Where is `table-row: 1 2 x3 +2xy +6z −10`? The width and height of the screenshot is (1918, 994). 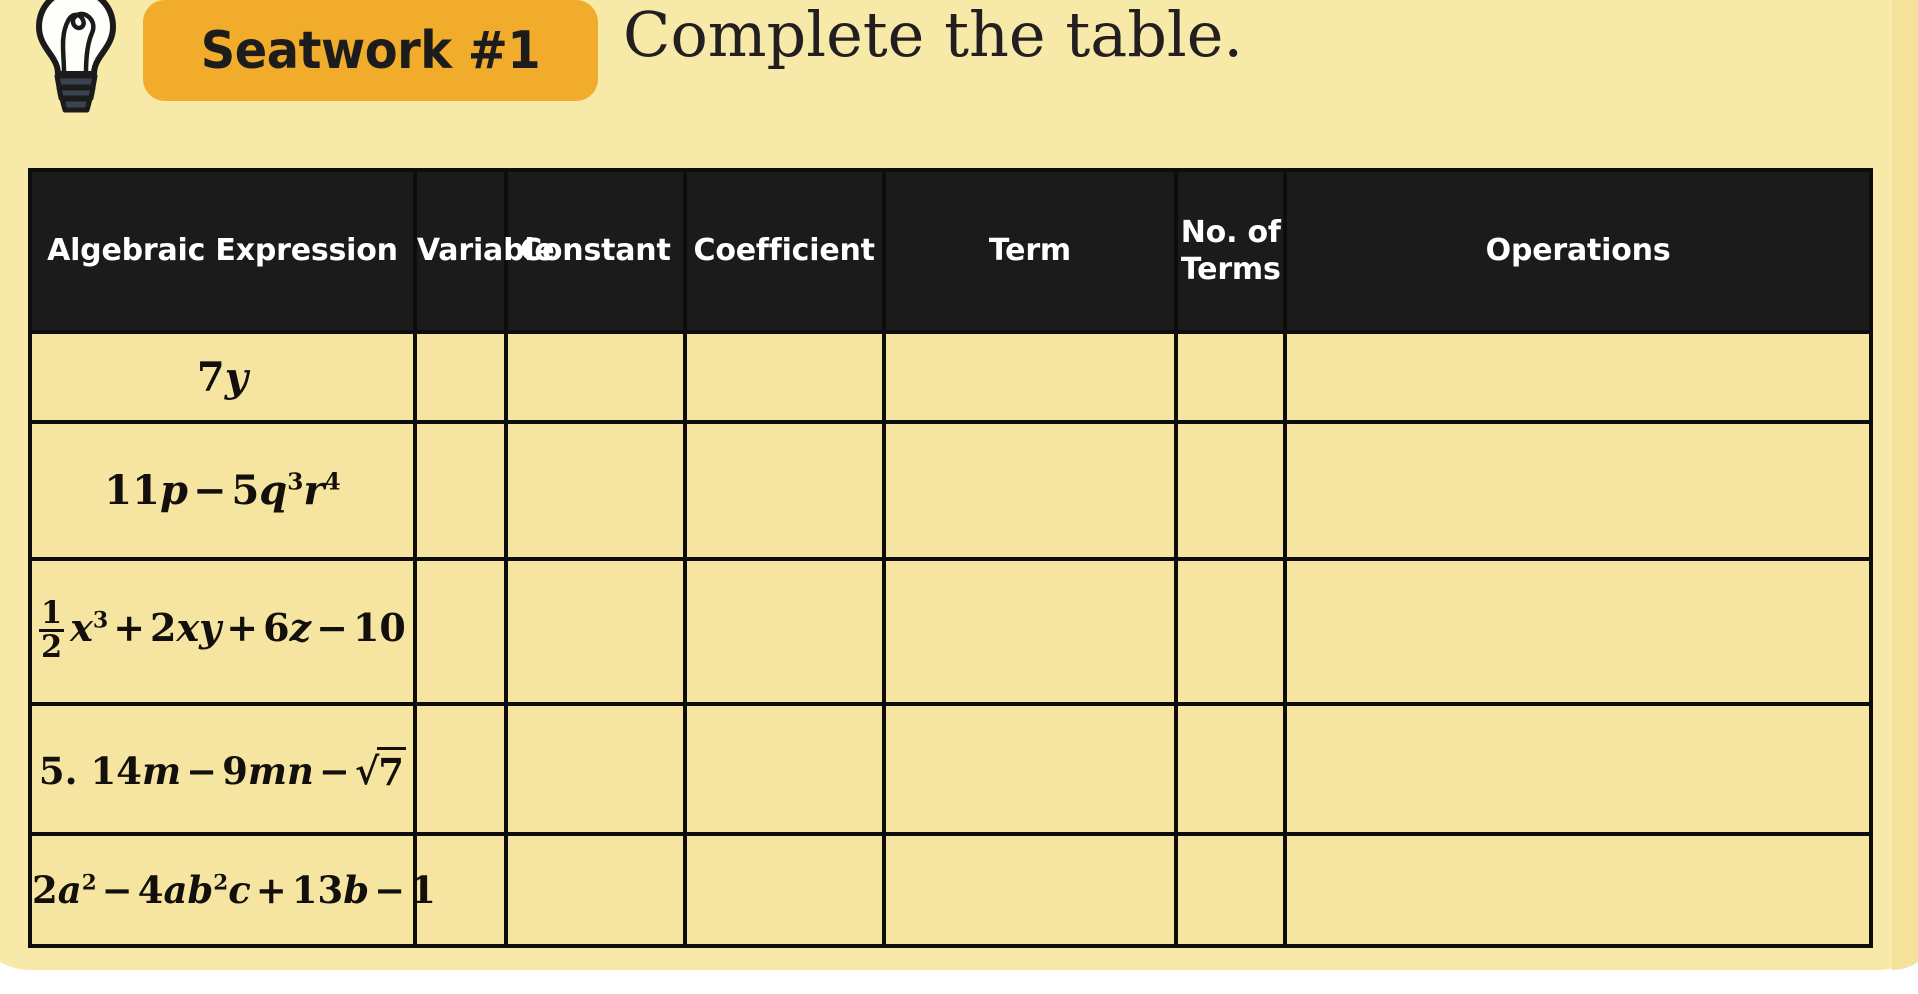 table-row: 1 2 x3 +2xy +6z −10 is located at coordinates (950, 631).